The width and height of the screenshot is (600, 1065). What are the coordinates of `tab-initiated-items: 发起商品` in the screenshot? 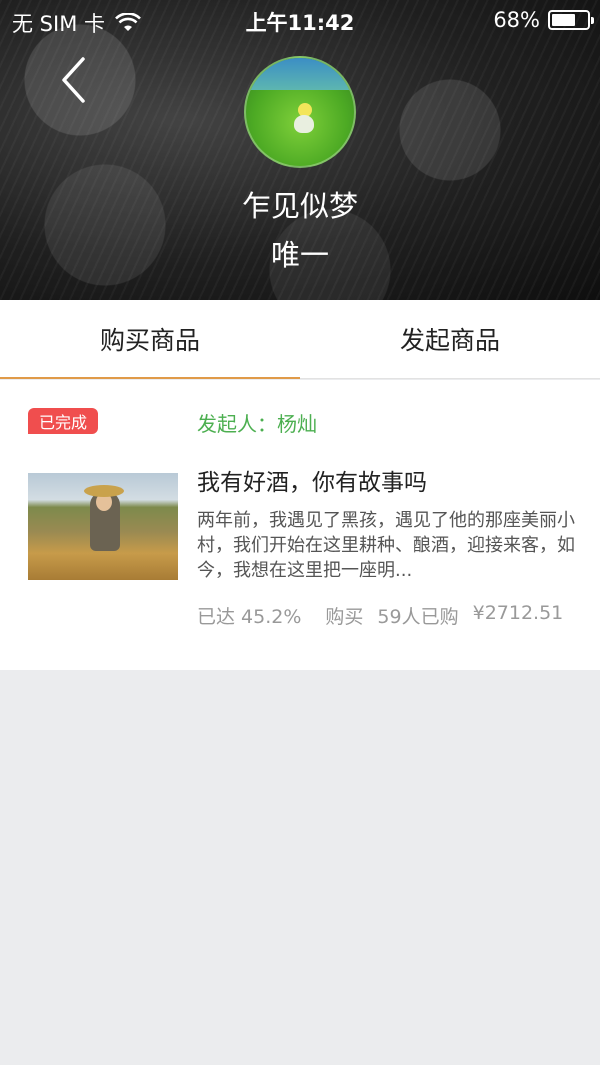 It's located at (450, 339).